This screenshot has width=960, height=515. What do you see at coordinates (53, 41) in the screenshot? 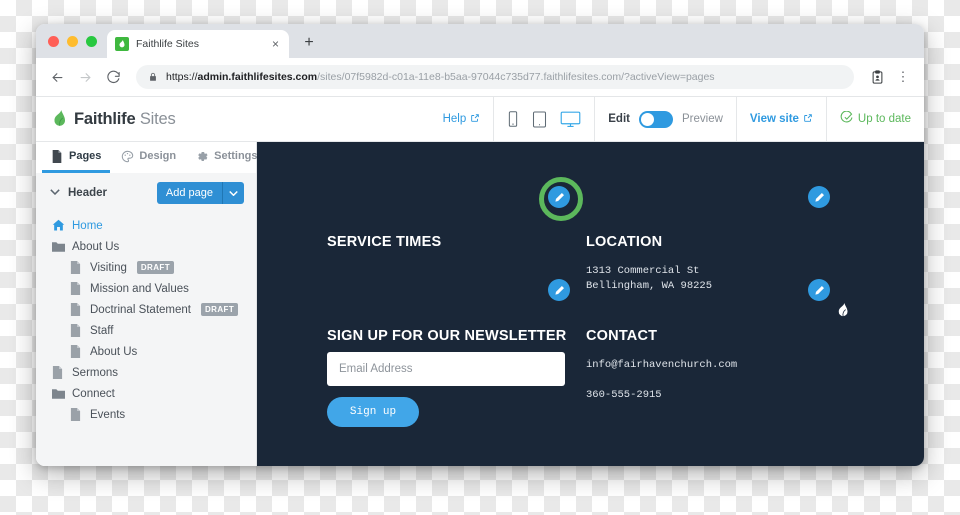
I see `close-window-button` at bounding box center [53, 41].